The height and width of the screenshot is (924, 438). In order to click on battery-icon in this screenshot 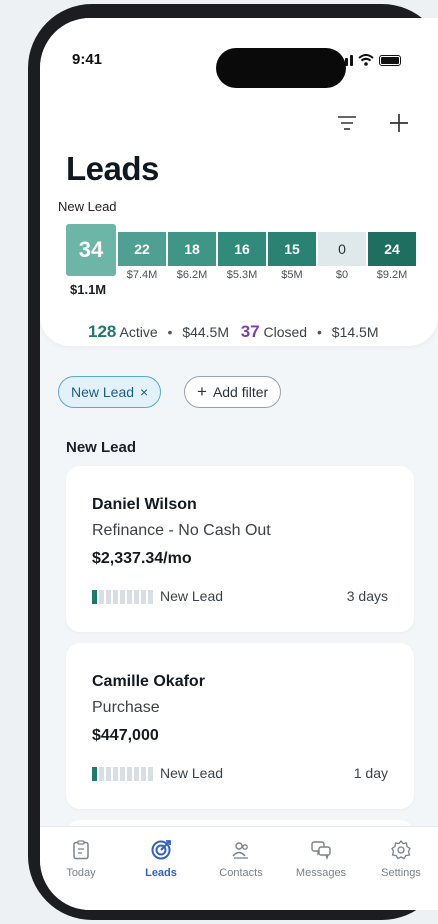, I will do `click(389, 60)`.